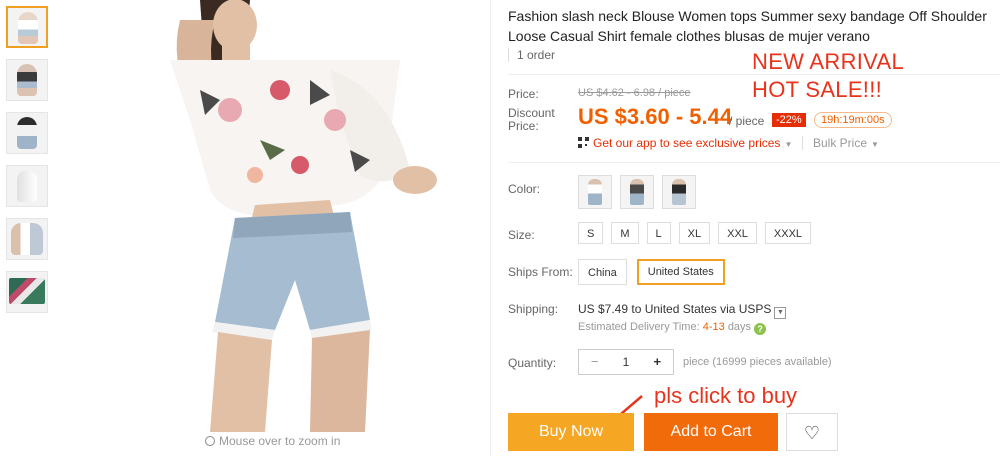  I want to click on size-label: Size:, so click(521, 235).